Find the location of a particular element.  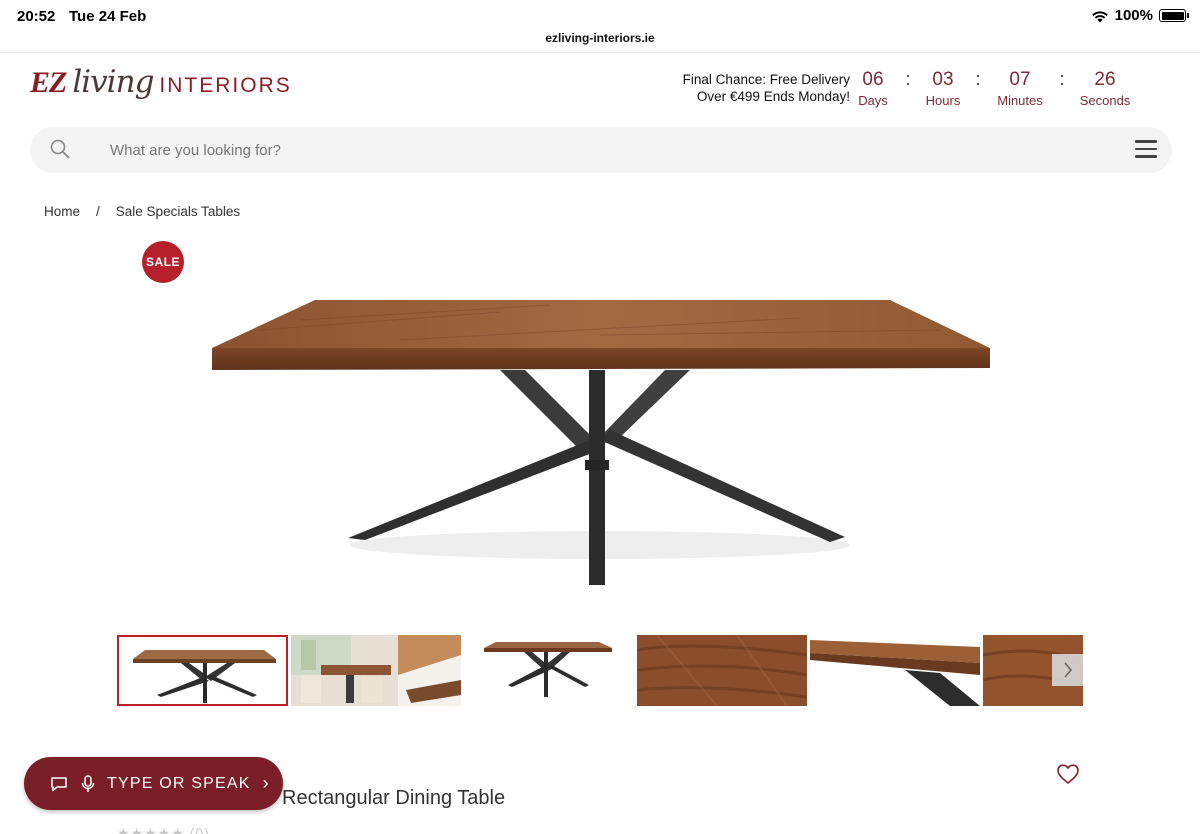

countdown-value: 03 is located at coordinates (943, 79).